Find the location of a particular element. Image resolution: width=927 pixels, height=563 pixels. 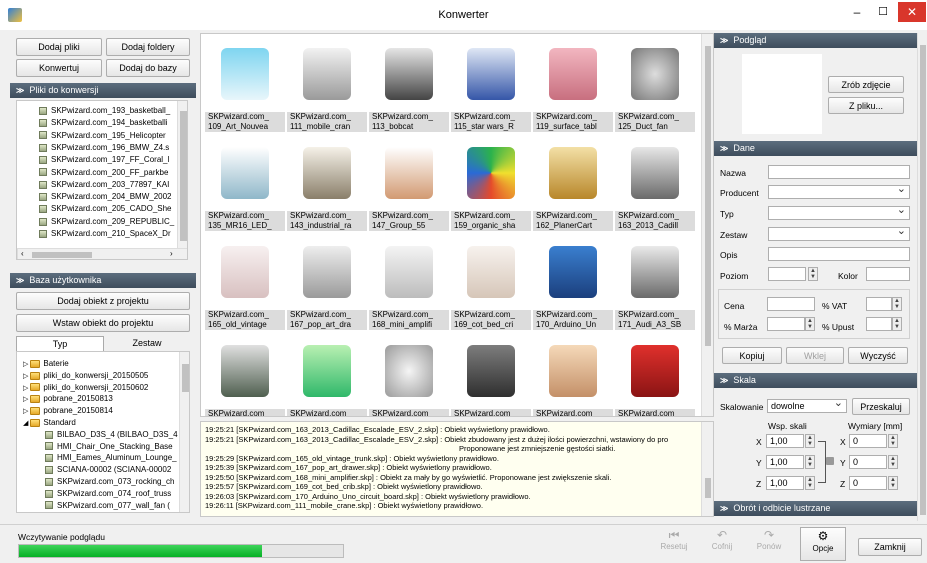

thumbnail: SKPwizard.com_ 159_organic_sha is located at coordinates (491, 183).